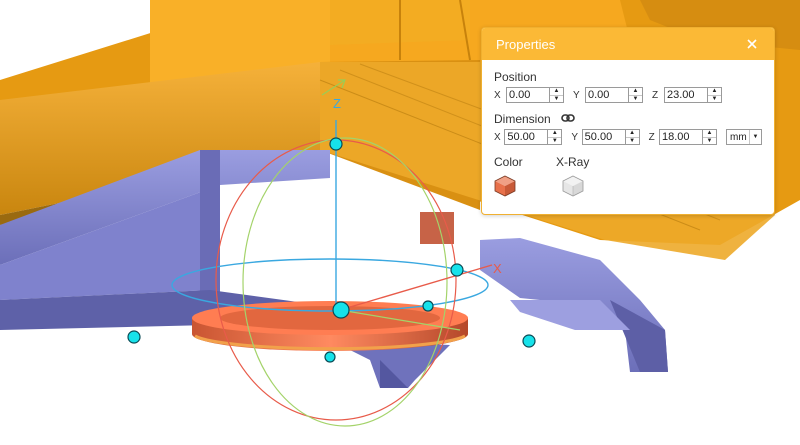 This screenshot has width=800, height=445. What do you see at coordinates (573, 186) in the screenshot?
I see `xray-toggle-icon` at bounding box center [573, 186].